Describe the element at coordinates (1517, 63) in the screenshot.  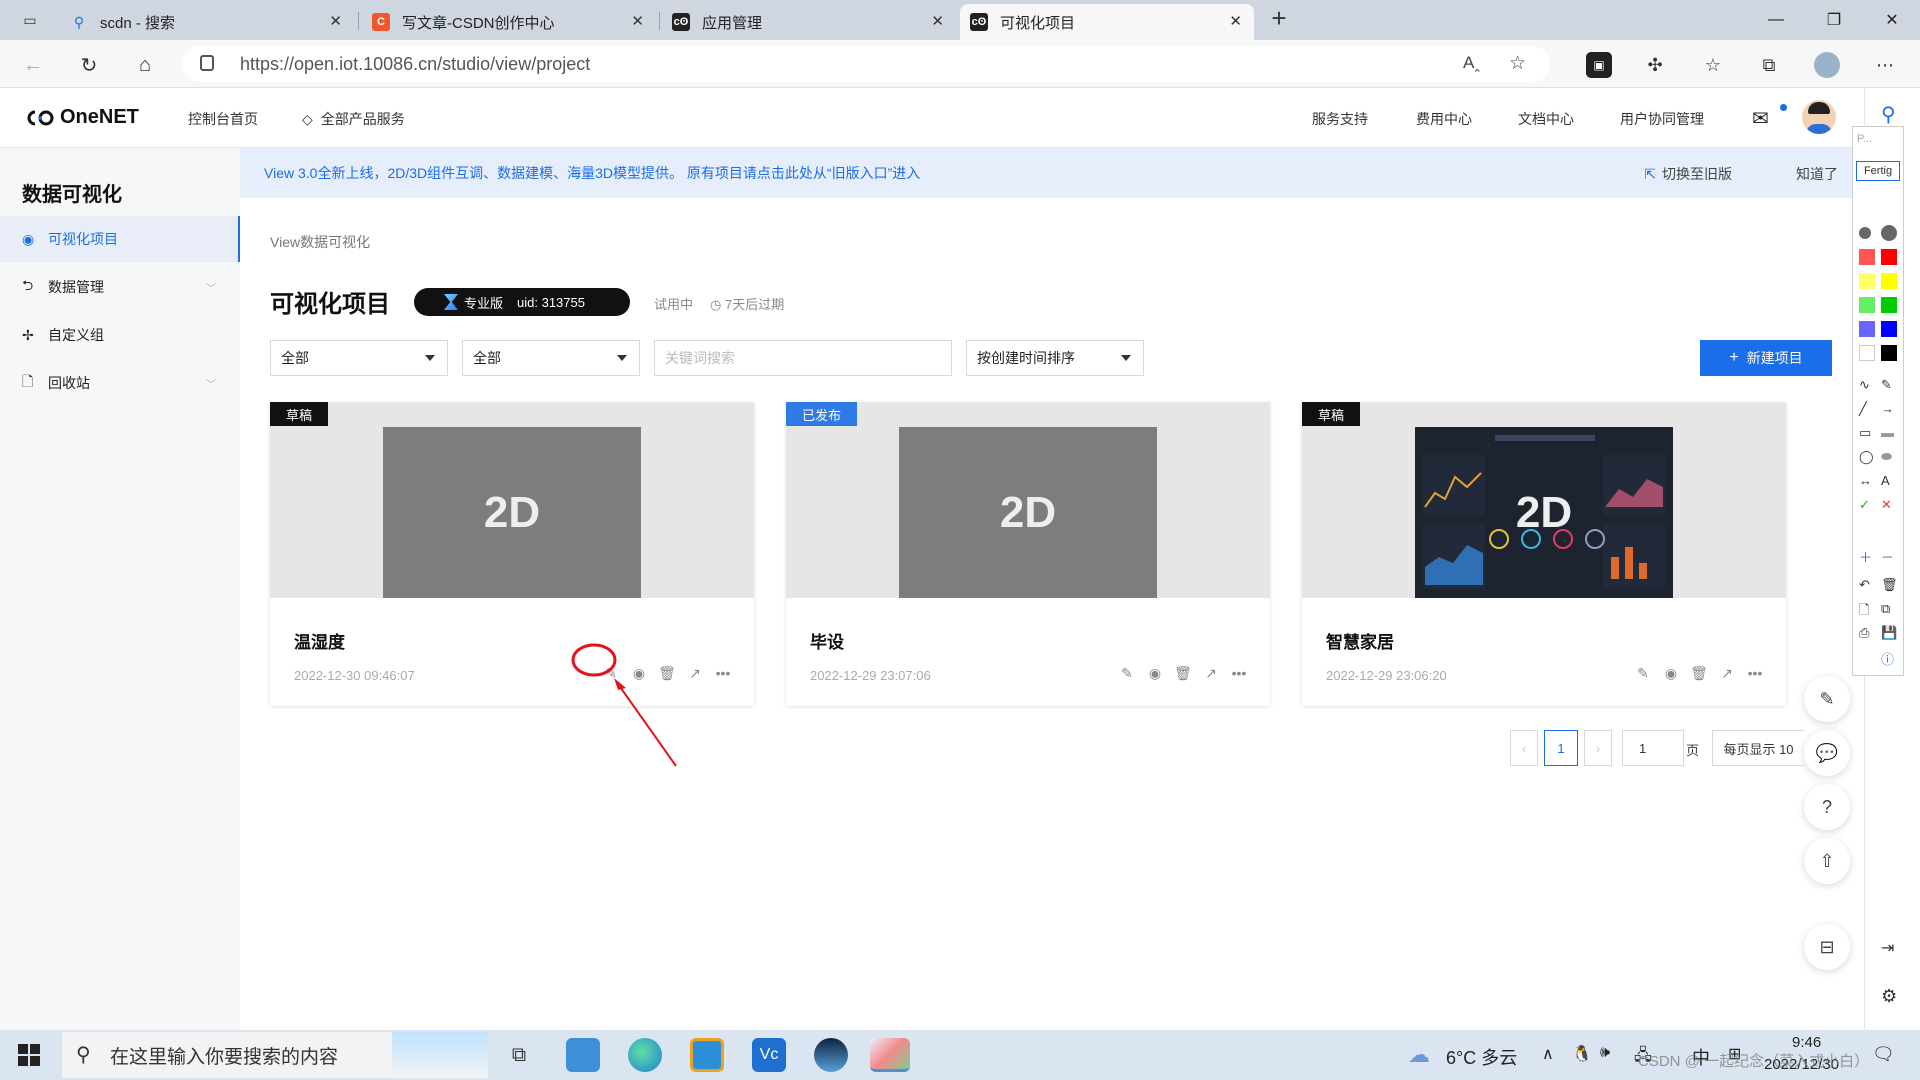
I see `favorite-star-icon: ☆` at that location.